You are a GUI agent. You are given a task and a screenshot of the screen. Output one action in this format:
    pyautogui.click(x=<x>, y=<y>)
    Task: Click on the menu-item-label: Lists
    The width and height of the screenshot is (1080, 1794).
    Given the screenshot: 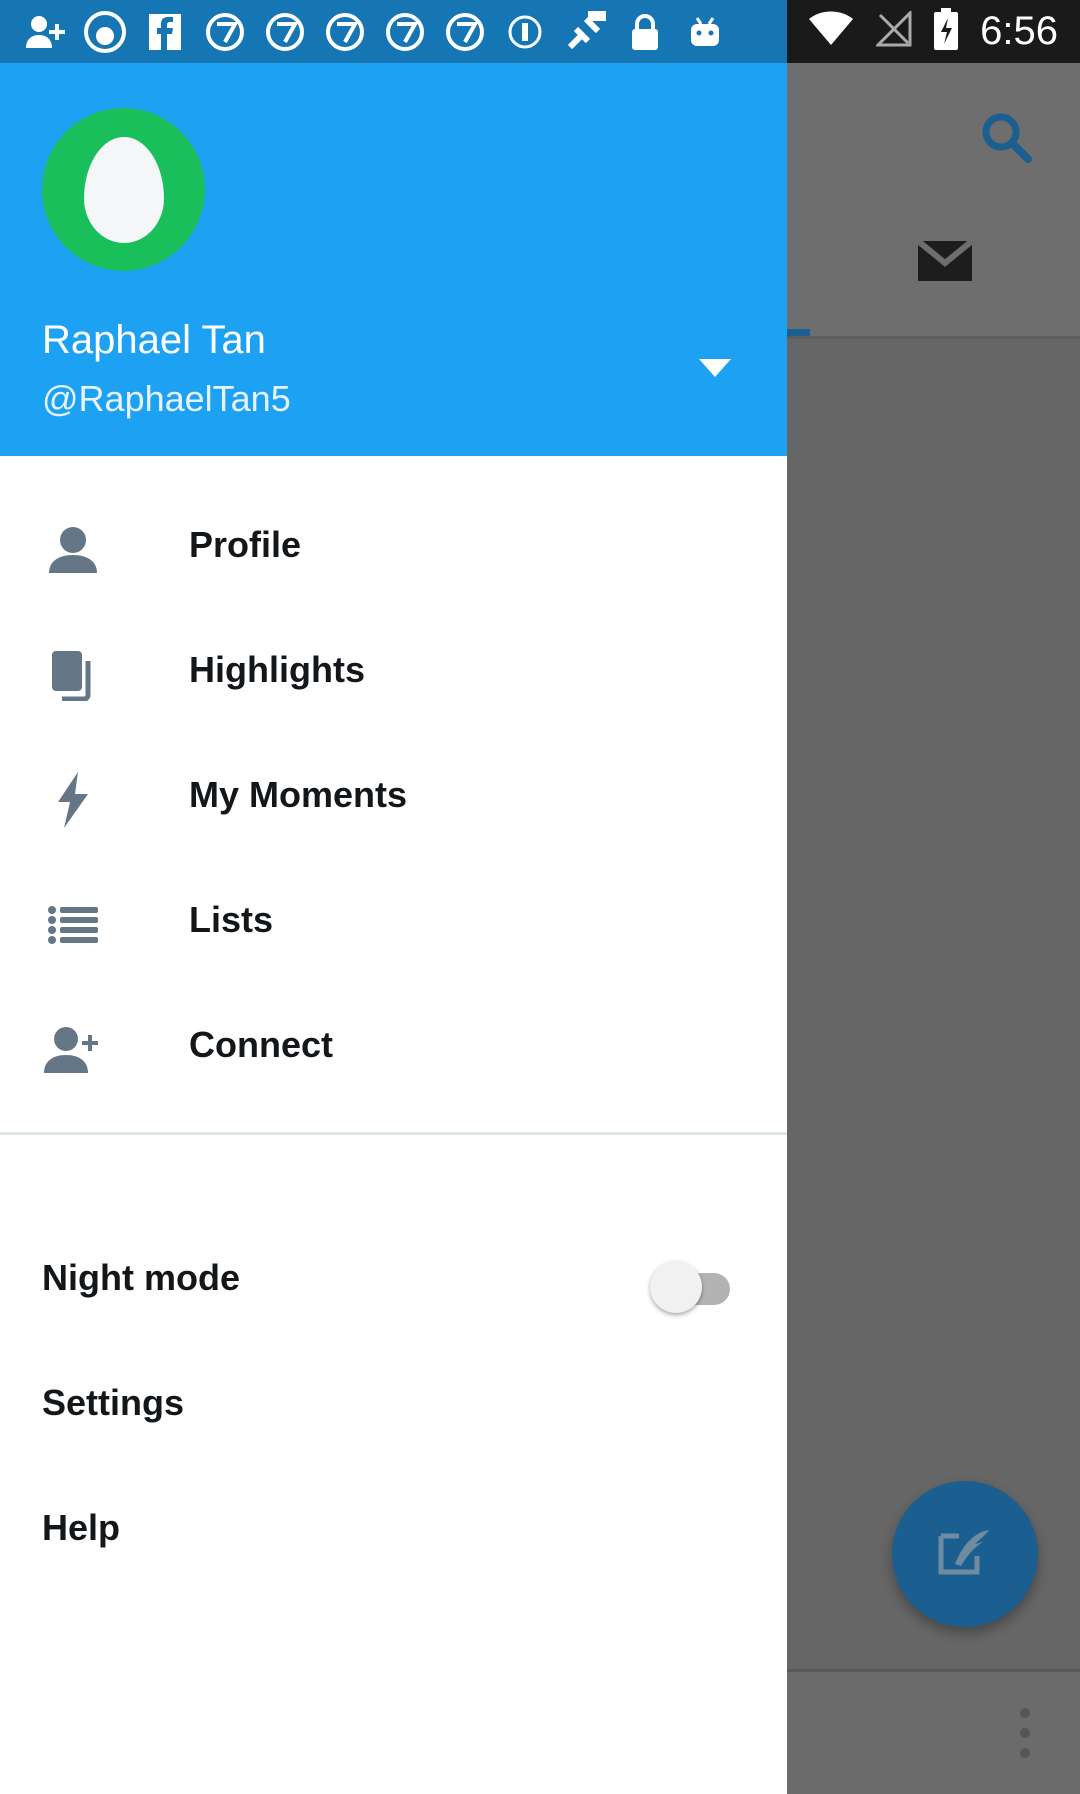 What is the action you would take?
    pyautogui.click(x=231, y=919)
    